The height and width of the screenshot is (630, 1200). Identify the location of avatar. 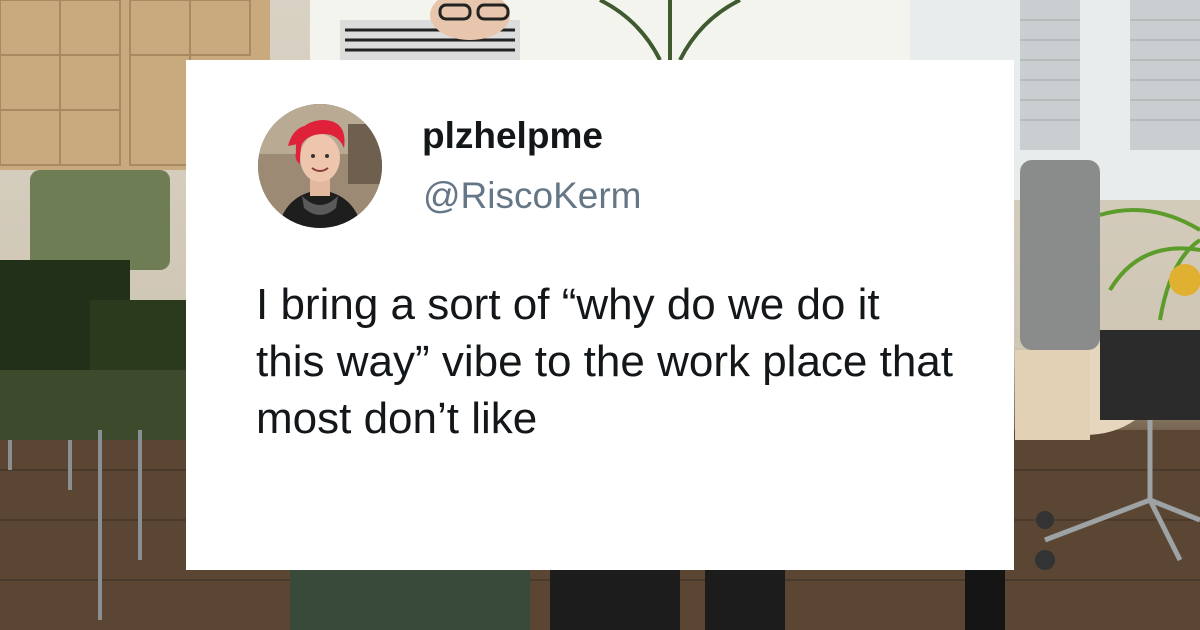
(320, 166).